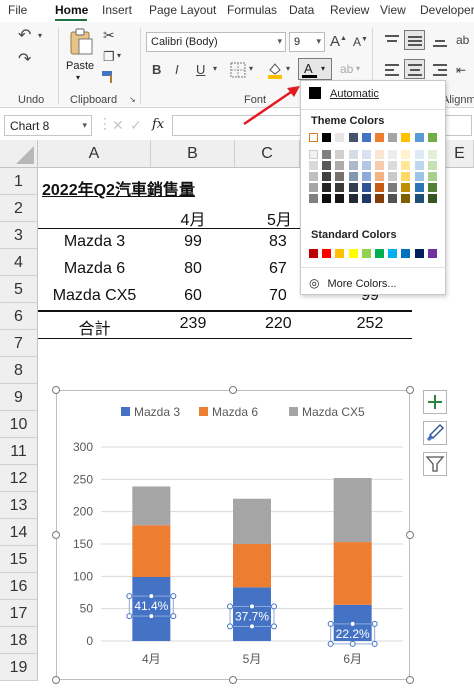  What do you see at coordinates (117, 10) in the screenshot?
I see `tab-insert: Insert` at bounding box center [117, 10].